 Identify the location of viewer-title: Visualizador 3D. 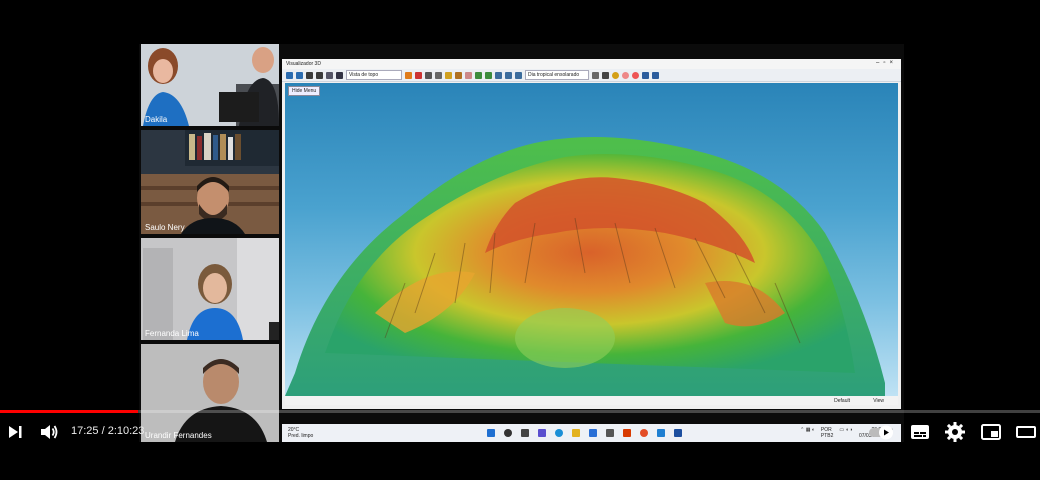
(303, 64).